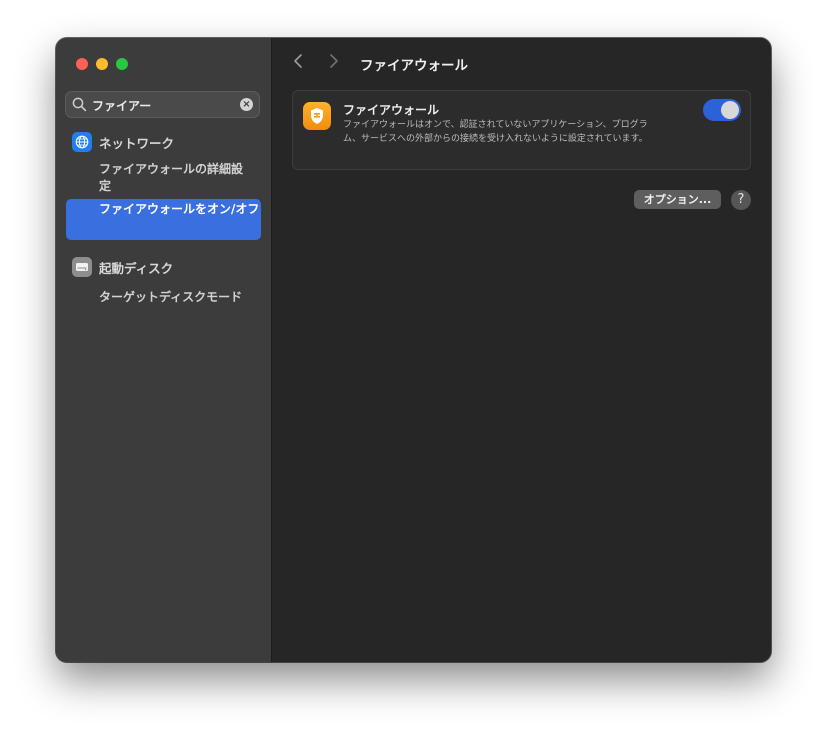 The width and height of the screenshot is (827, 737). I want to click on search-field: ファイアー ×, so click(162, 104).